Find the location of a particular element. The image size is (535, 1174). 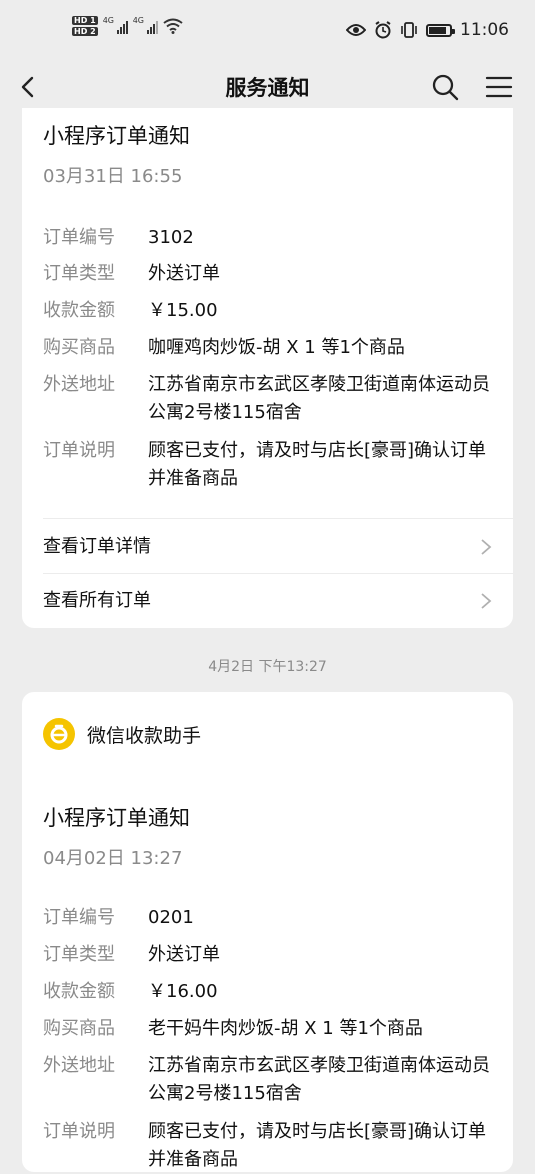

row-value: ￥15.00 is located at coordinates (183, 310).